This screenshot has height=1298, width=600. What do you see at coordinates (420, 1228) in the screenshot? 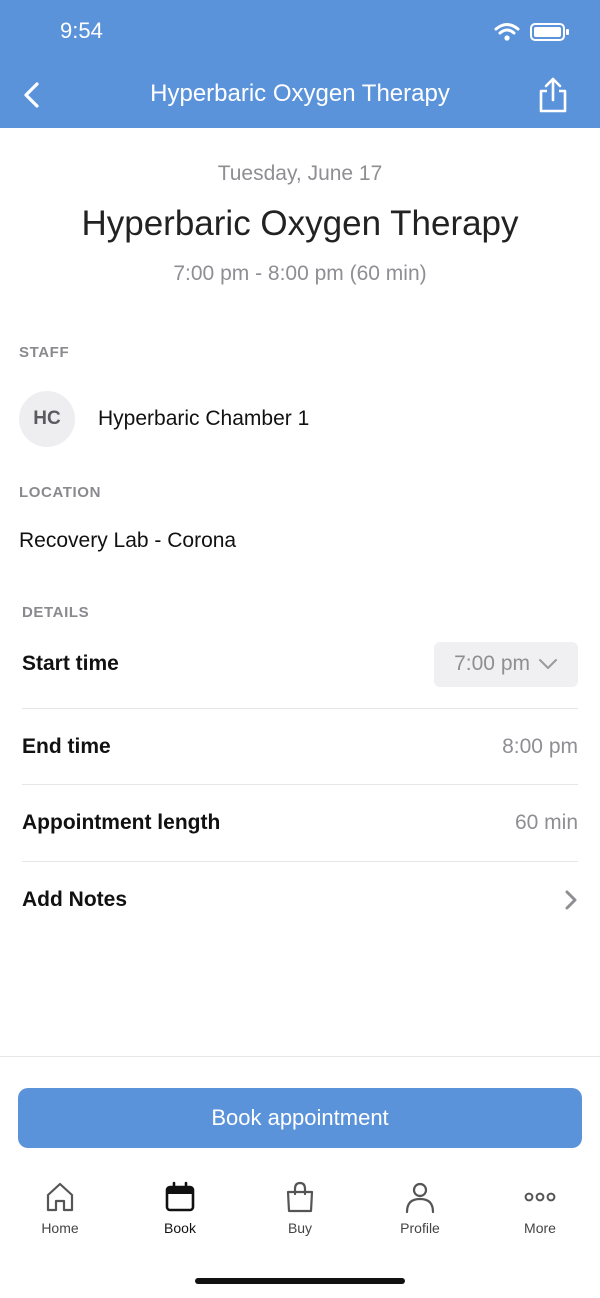
I see `tab-profile-label: Profile` at bounding box center [420, 1228].